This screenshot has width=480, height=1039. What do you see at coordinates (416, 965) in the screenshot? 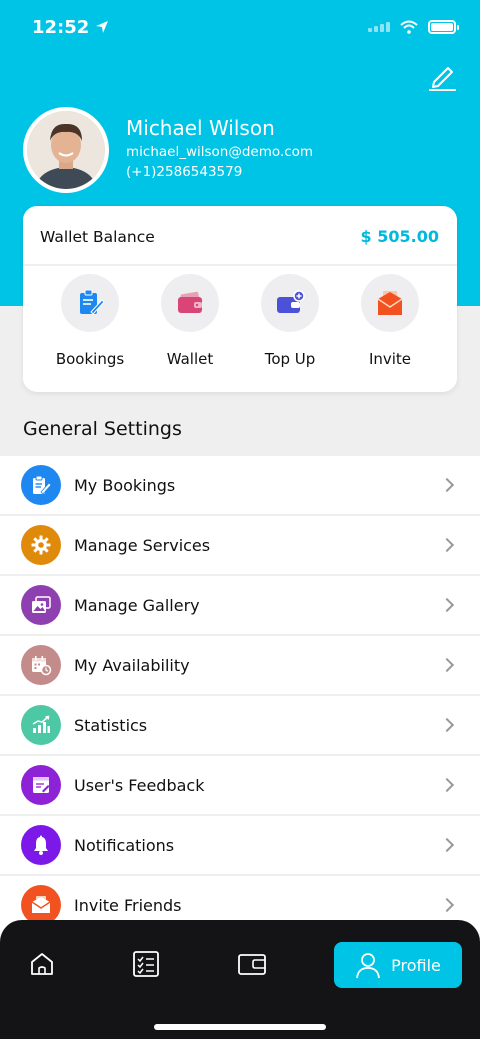
I see `tab-profile-label: Profile` at bounding box center [416, 965].